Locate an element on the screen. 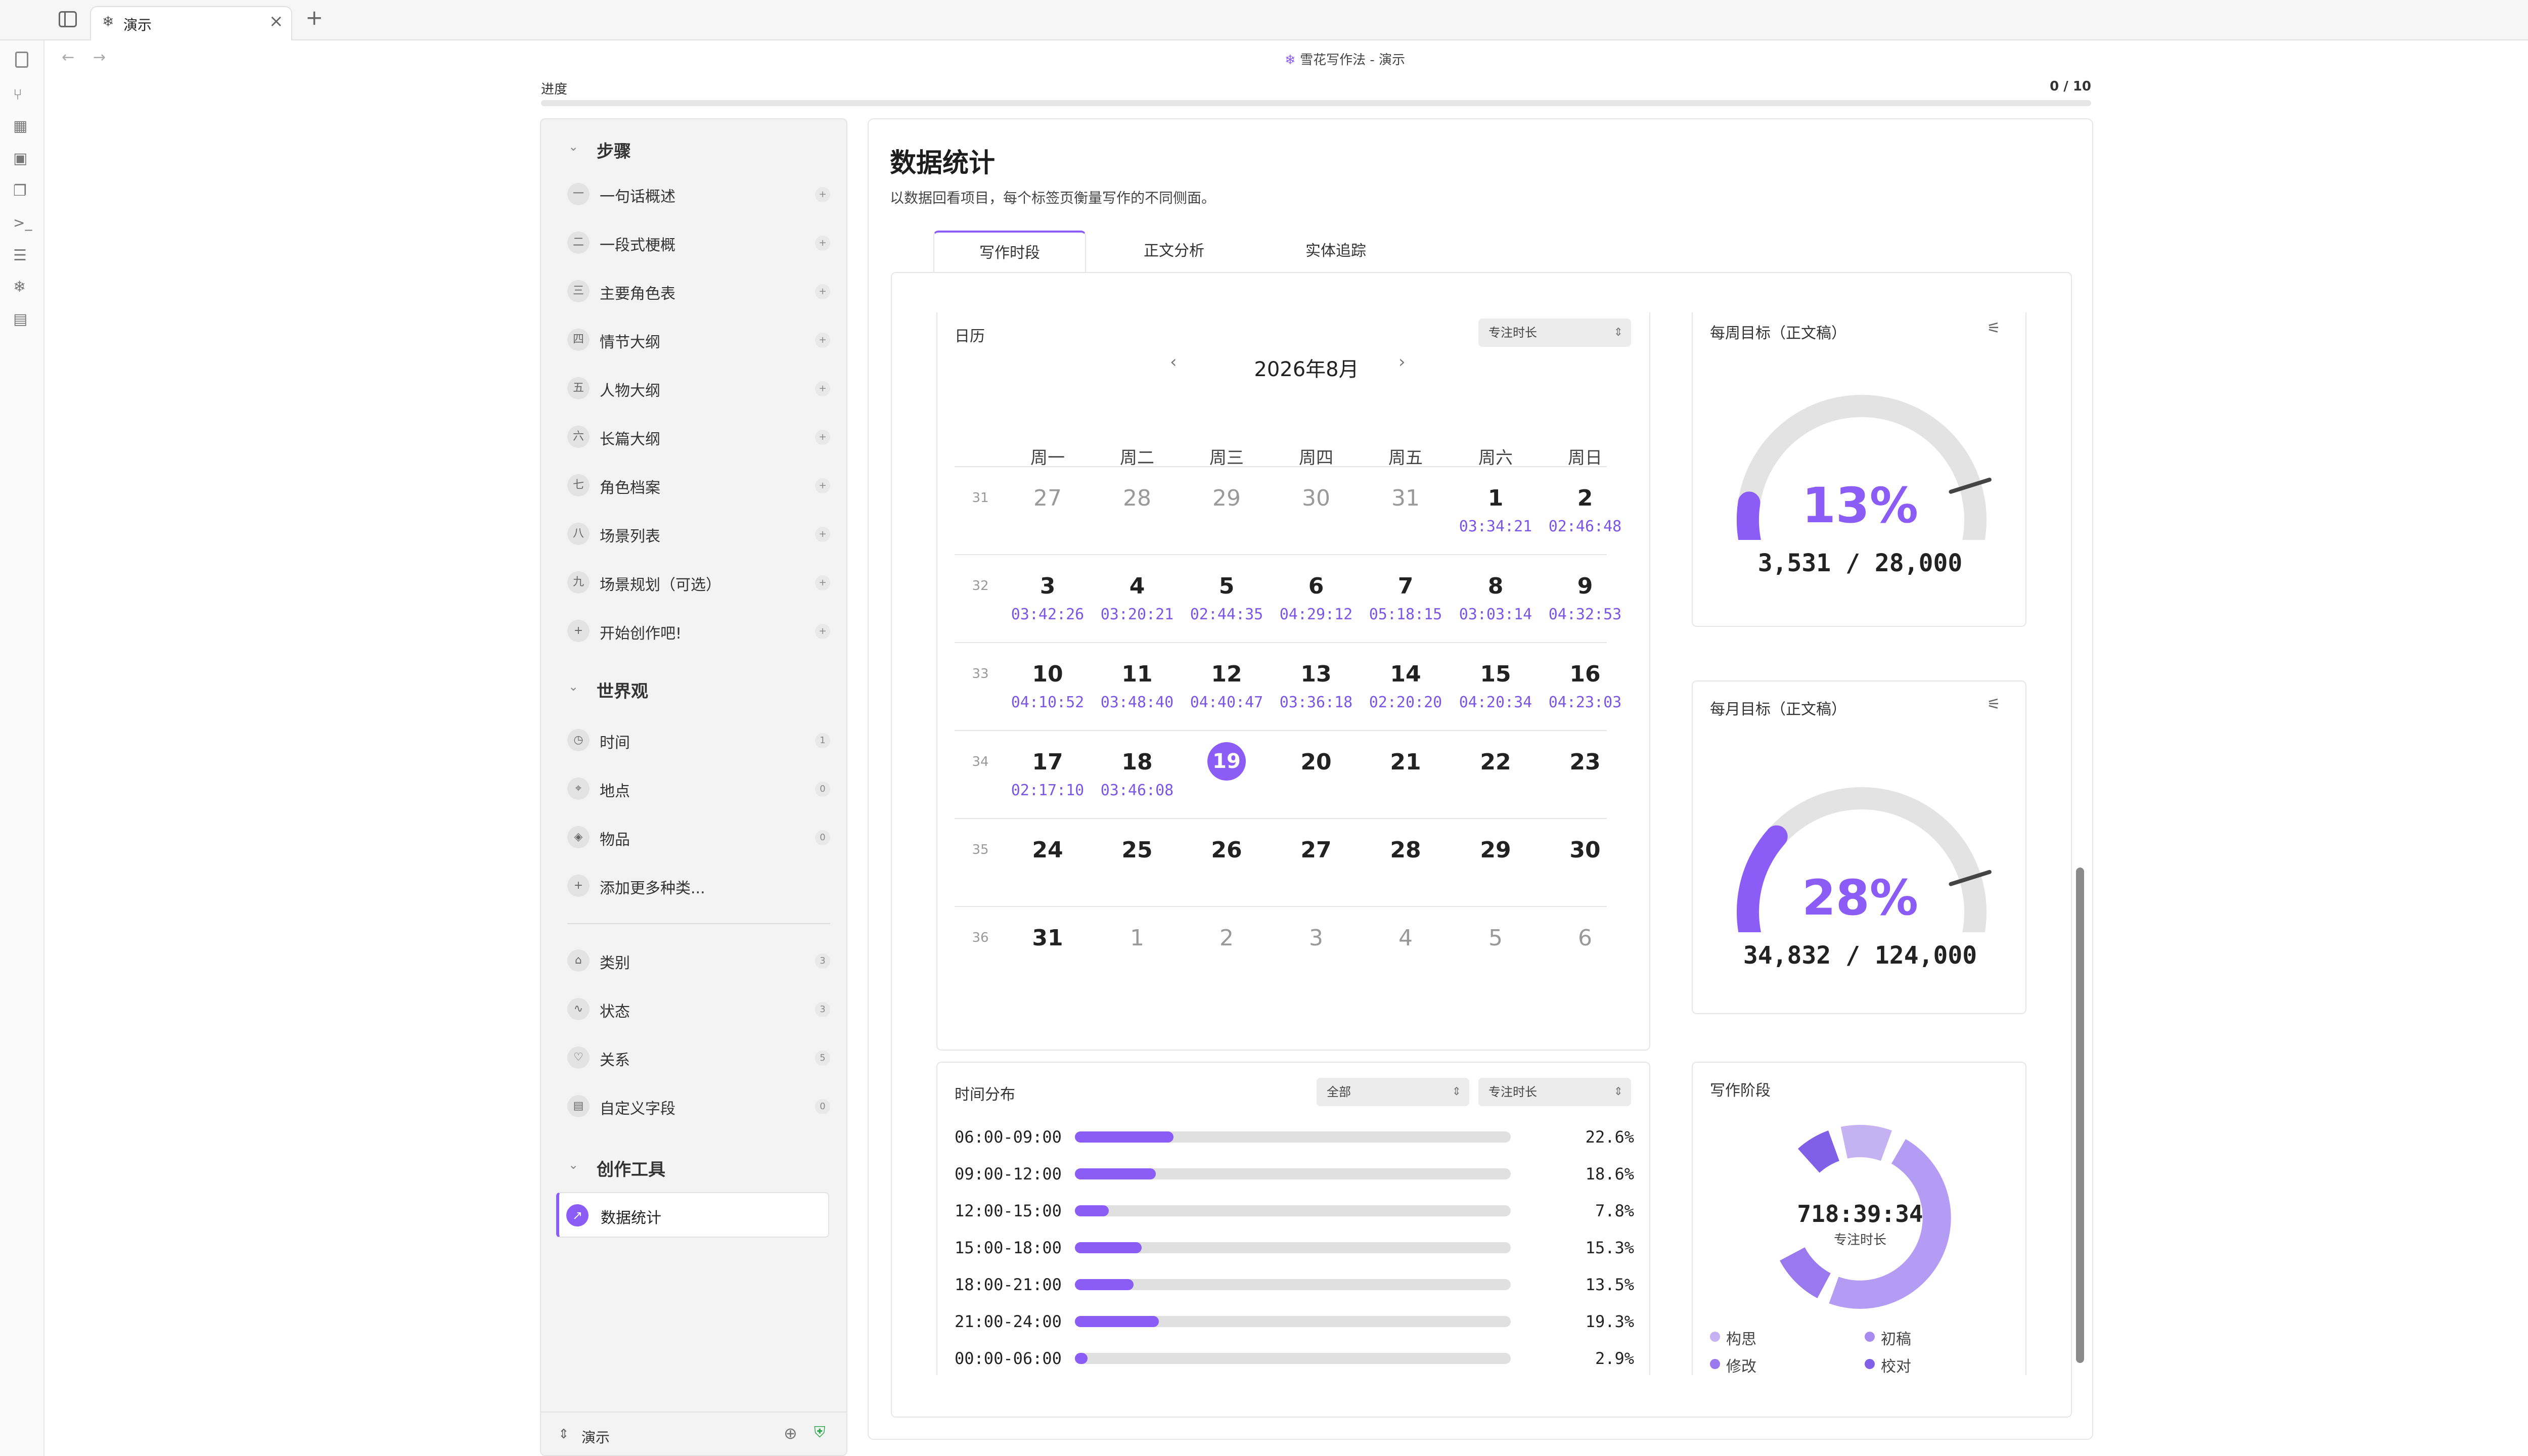 The image size is (2528, 1456). step-item: 八场景列表 + is located at coordinates (699, 534).